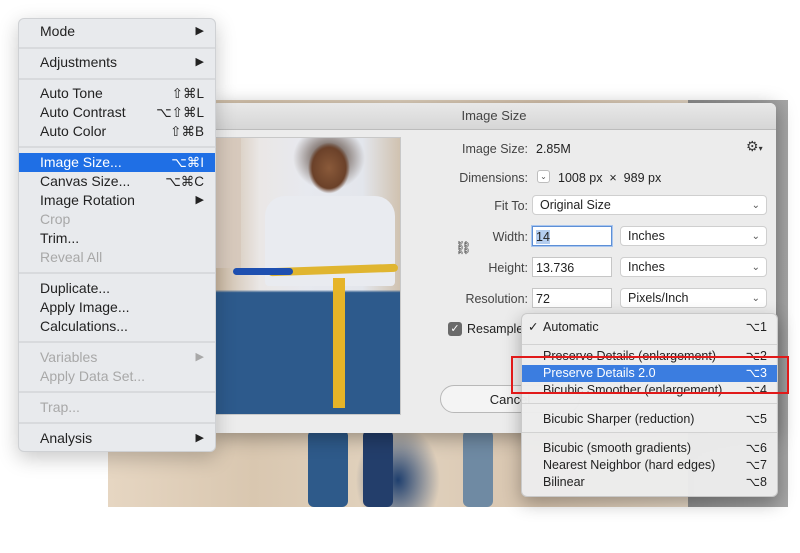  What do you see at coordinates (649, 482) in the screenshot?
I see `resample-option-bilinear: Bilinear ⌥8` at bounding box center [649, 482].